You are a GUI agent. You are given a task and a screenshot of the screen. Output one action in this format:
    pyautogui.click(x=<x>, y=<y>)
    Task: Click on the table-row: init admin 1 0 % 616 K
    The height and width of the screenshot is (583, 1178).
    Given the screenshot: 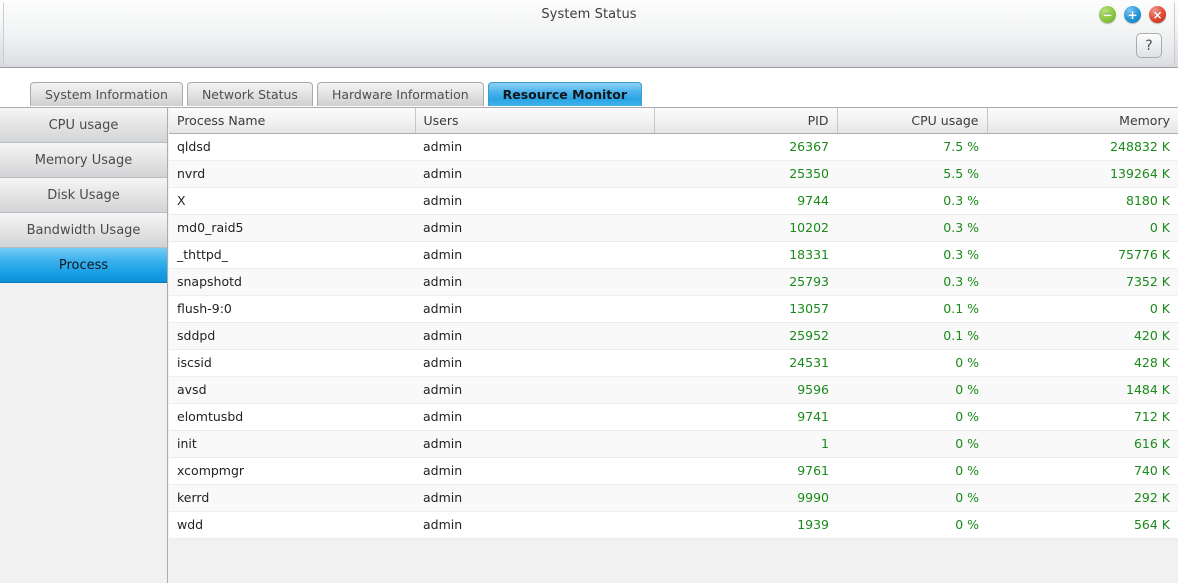 What is the action you would take?
    pyautogui.click(x=673, y=444)
    